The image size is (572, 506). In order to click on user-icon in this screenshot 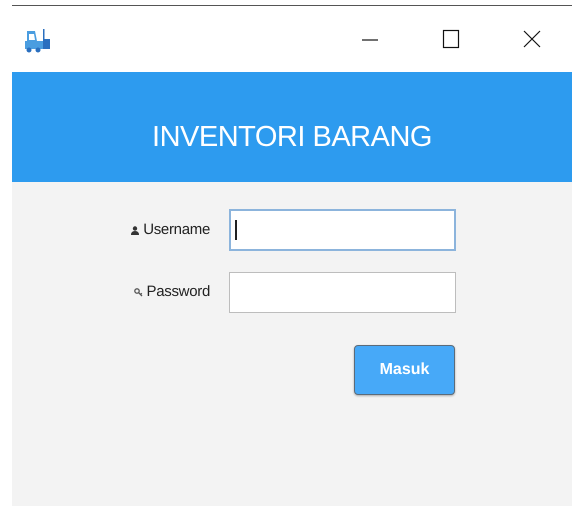, I will do `click(135, 230)`.